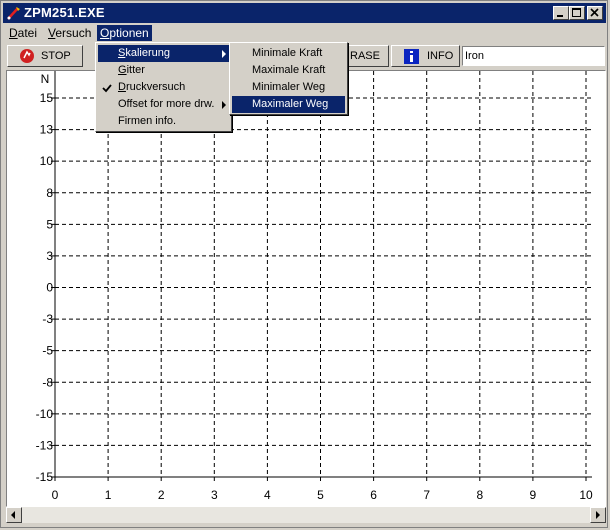 This screenshot has height=530, width=610. I want to click on maximize-button, so click(577, 13).